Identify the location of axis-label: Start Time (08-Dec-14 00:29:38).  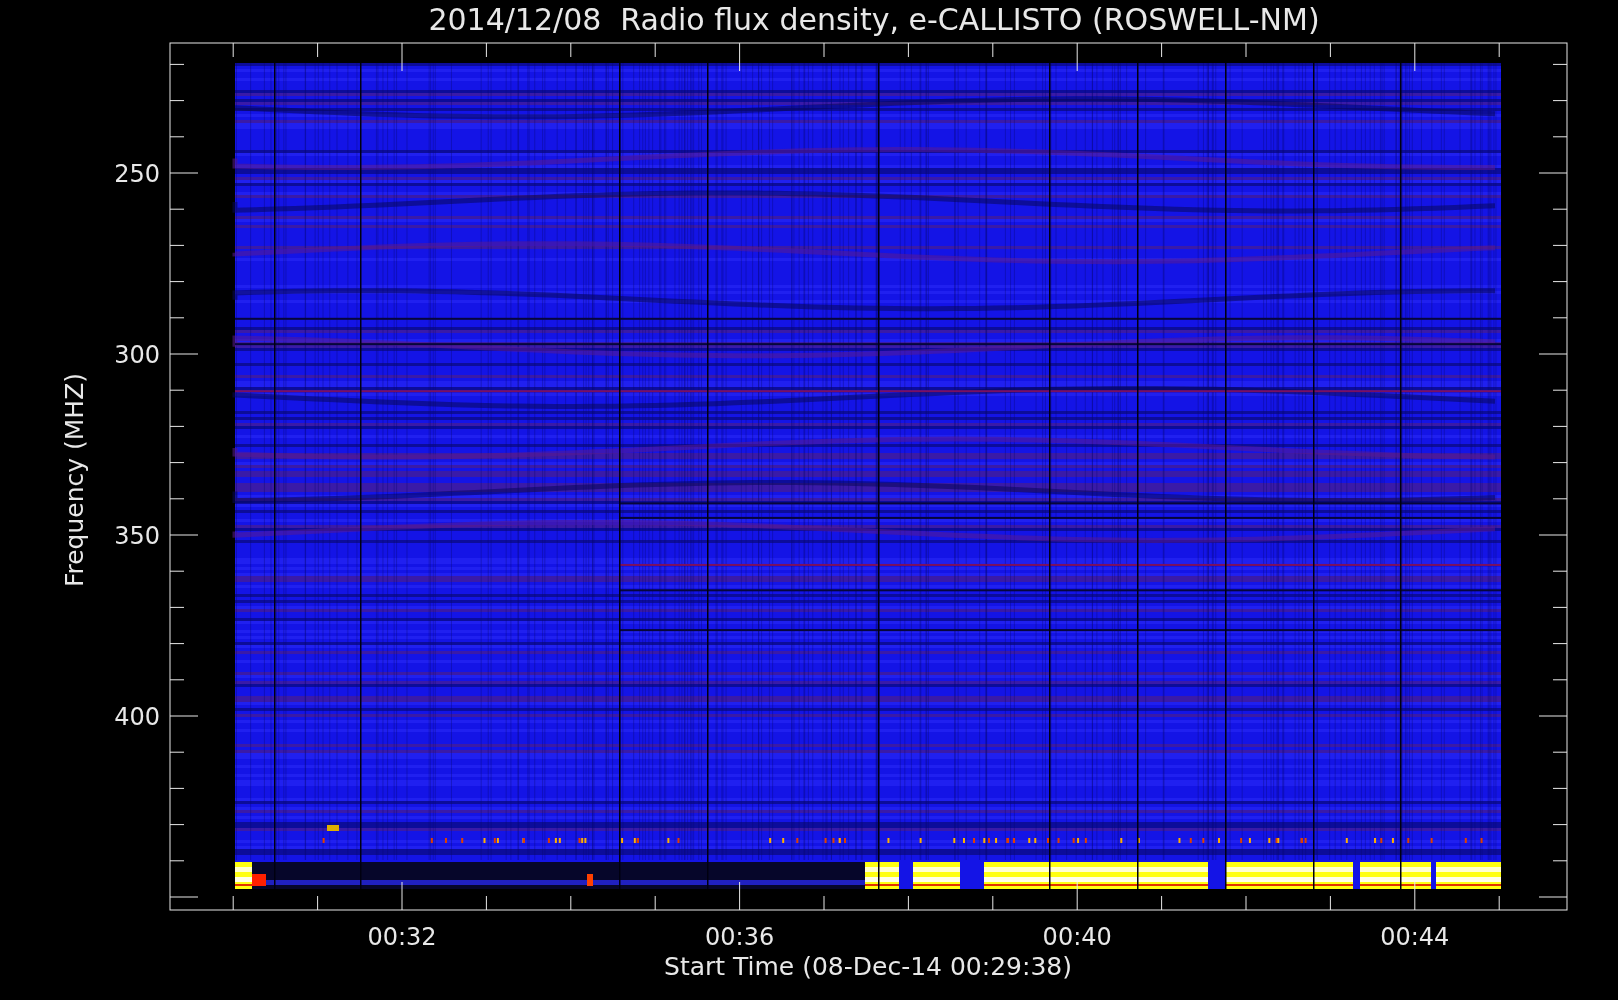
(868, 966).